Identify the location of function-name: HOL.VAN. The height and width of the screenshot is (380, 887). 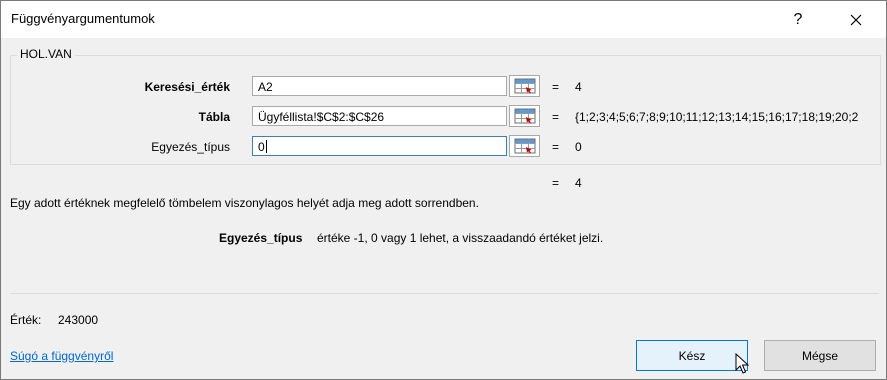
(46, 54).